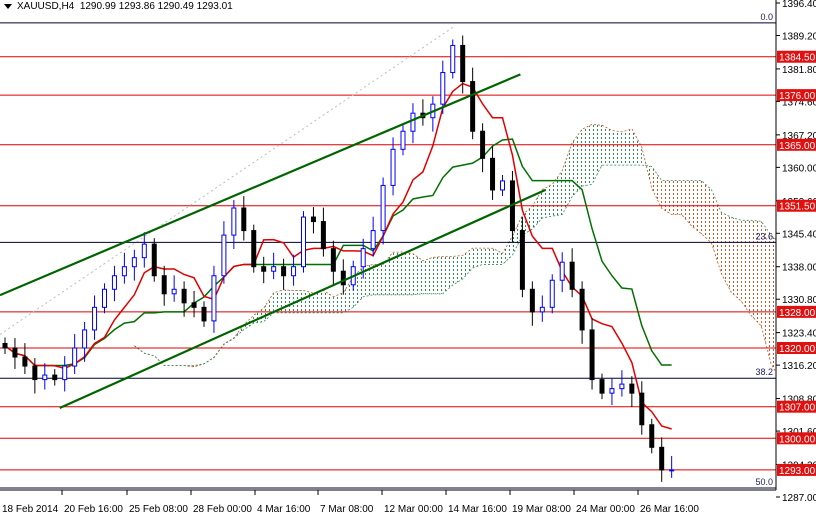  What do you see at coordinates (797, 207) in the screenshot?
I see `price-level-label: 1351.50` at bounding box center [797, 207].